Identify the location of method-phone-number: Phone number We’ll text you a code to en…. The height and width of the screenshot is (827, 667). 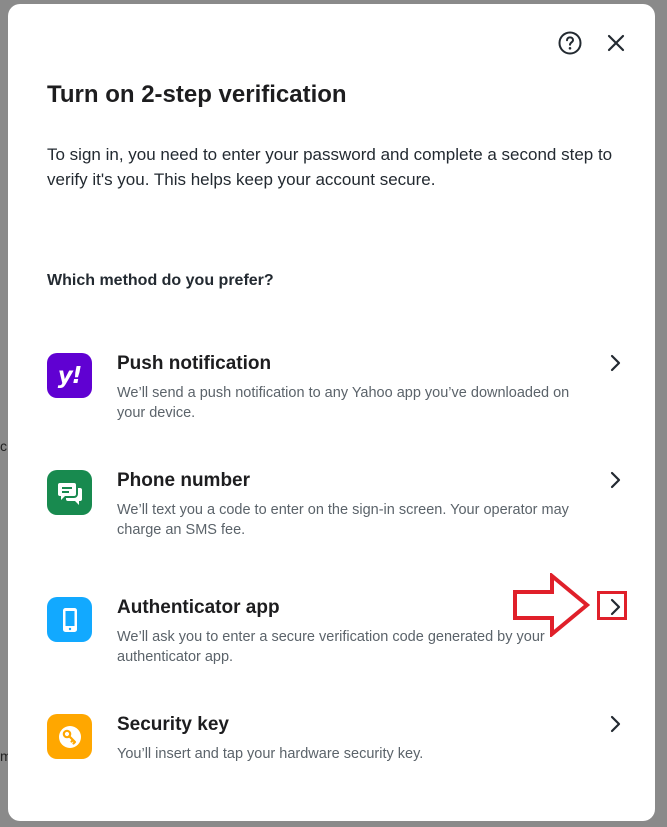
(342, 515).